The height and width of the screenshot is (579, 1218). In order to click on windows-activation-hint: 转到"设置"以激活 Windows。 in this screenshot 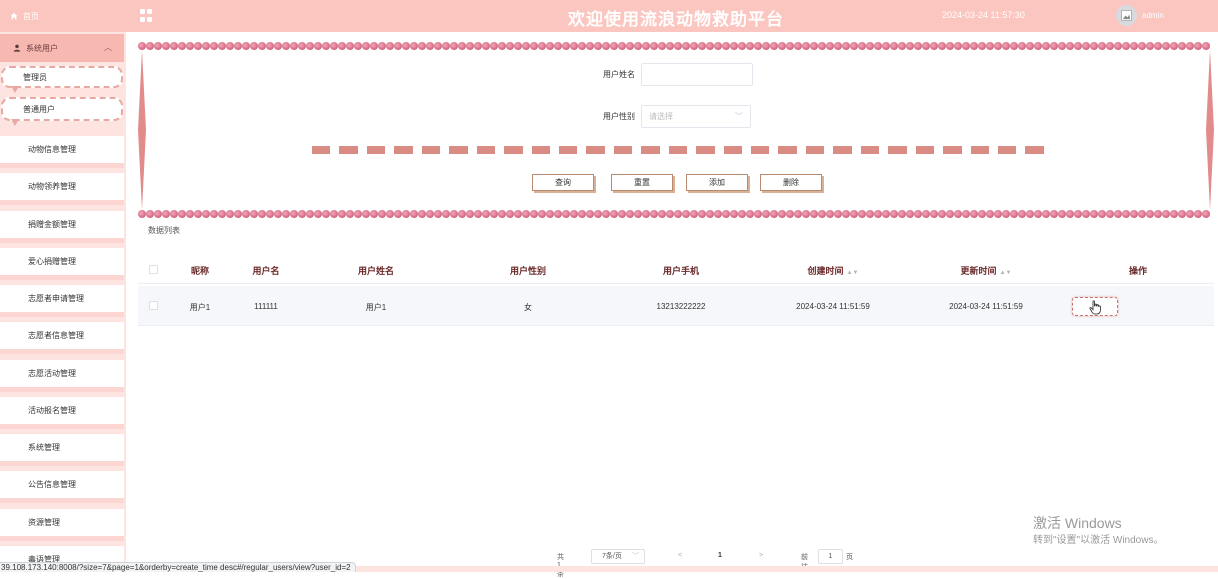, I will do `click(1098, 540)`.